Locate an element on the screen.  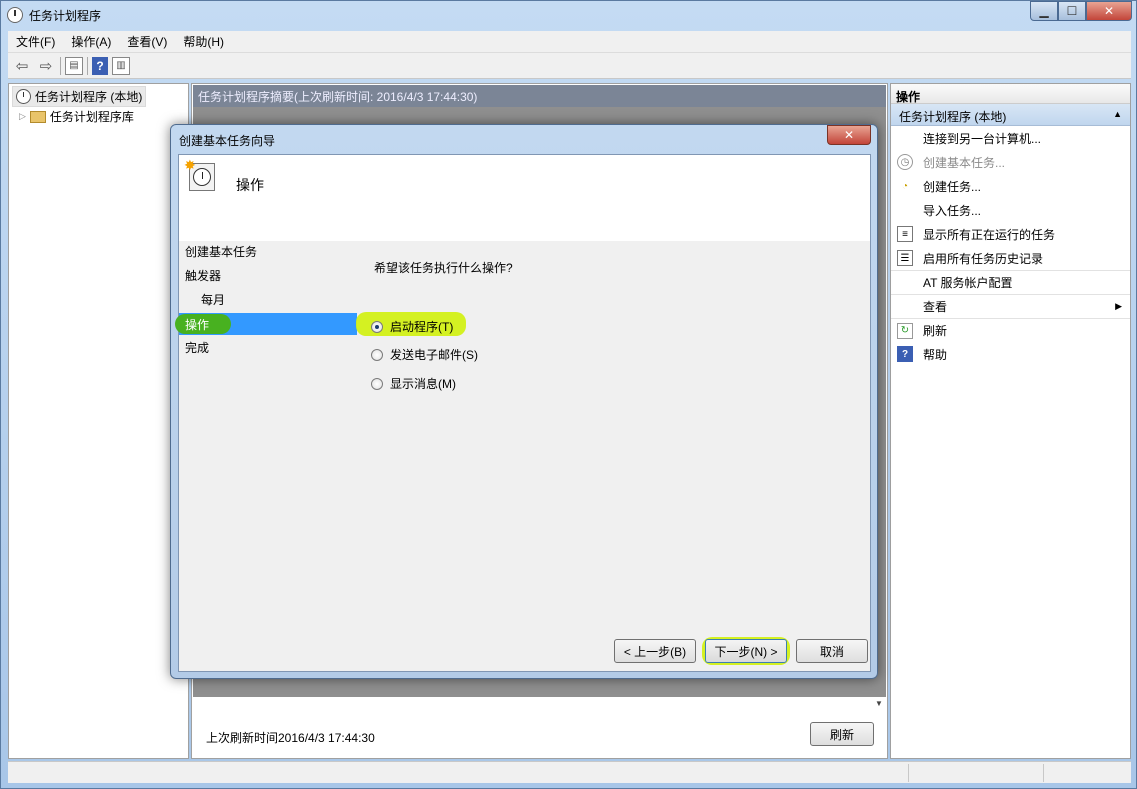
dialog-header: ✸ 操作 is located at coordinates (524, 198).